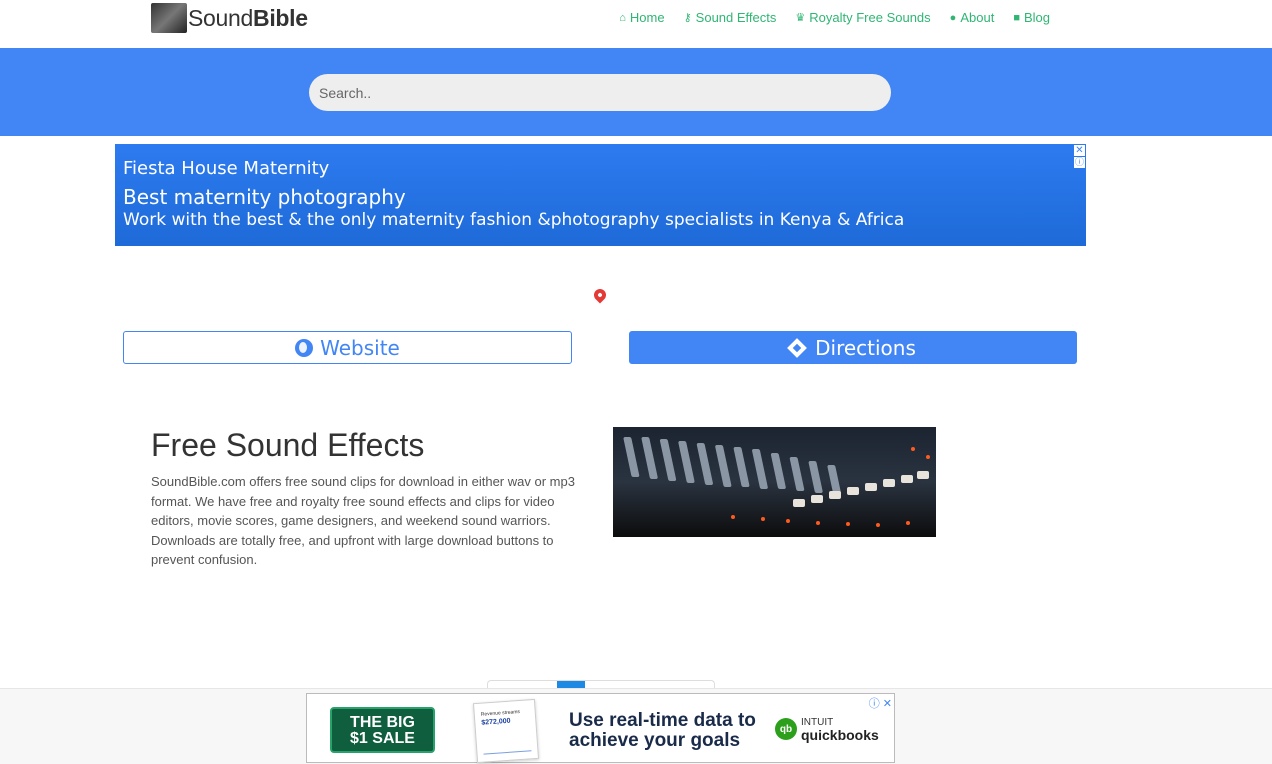  I want to click on map-pin-icon, so click(600, 295).